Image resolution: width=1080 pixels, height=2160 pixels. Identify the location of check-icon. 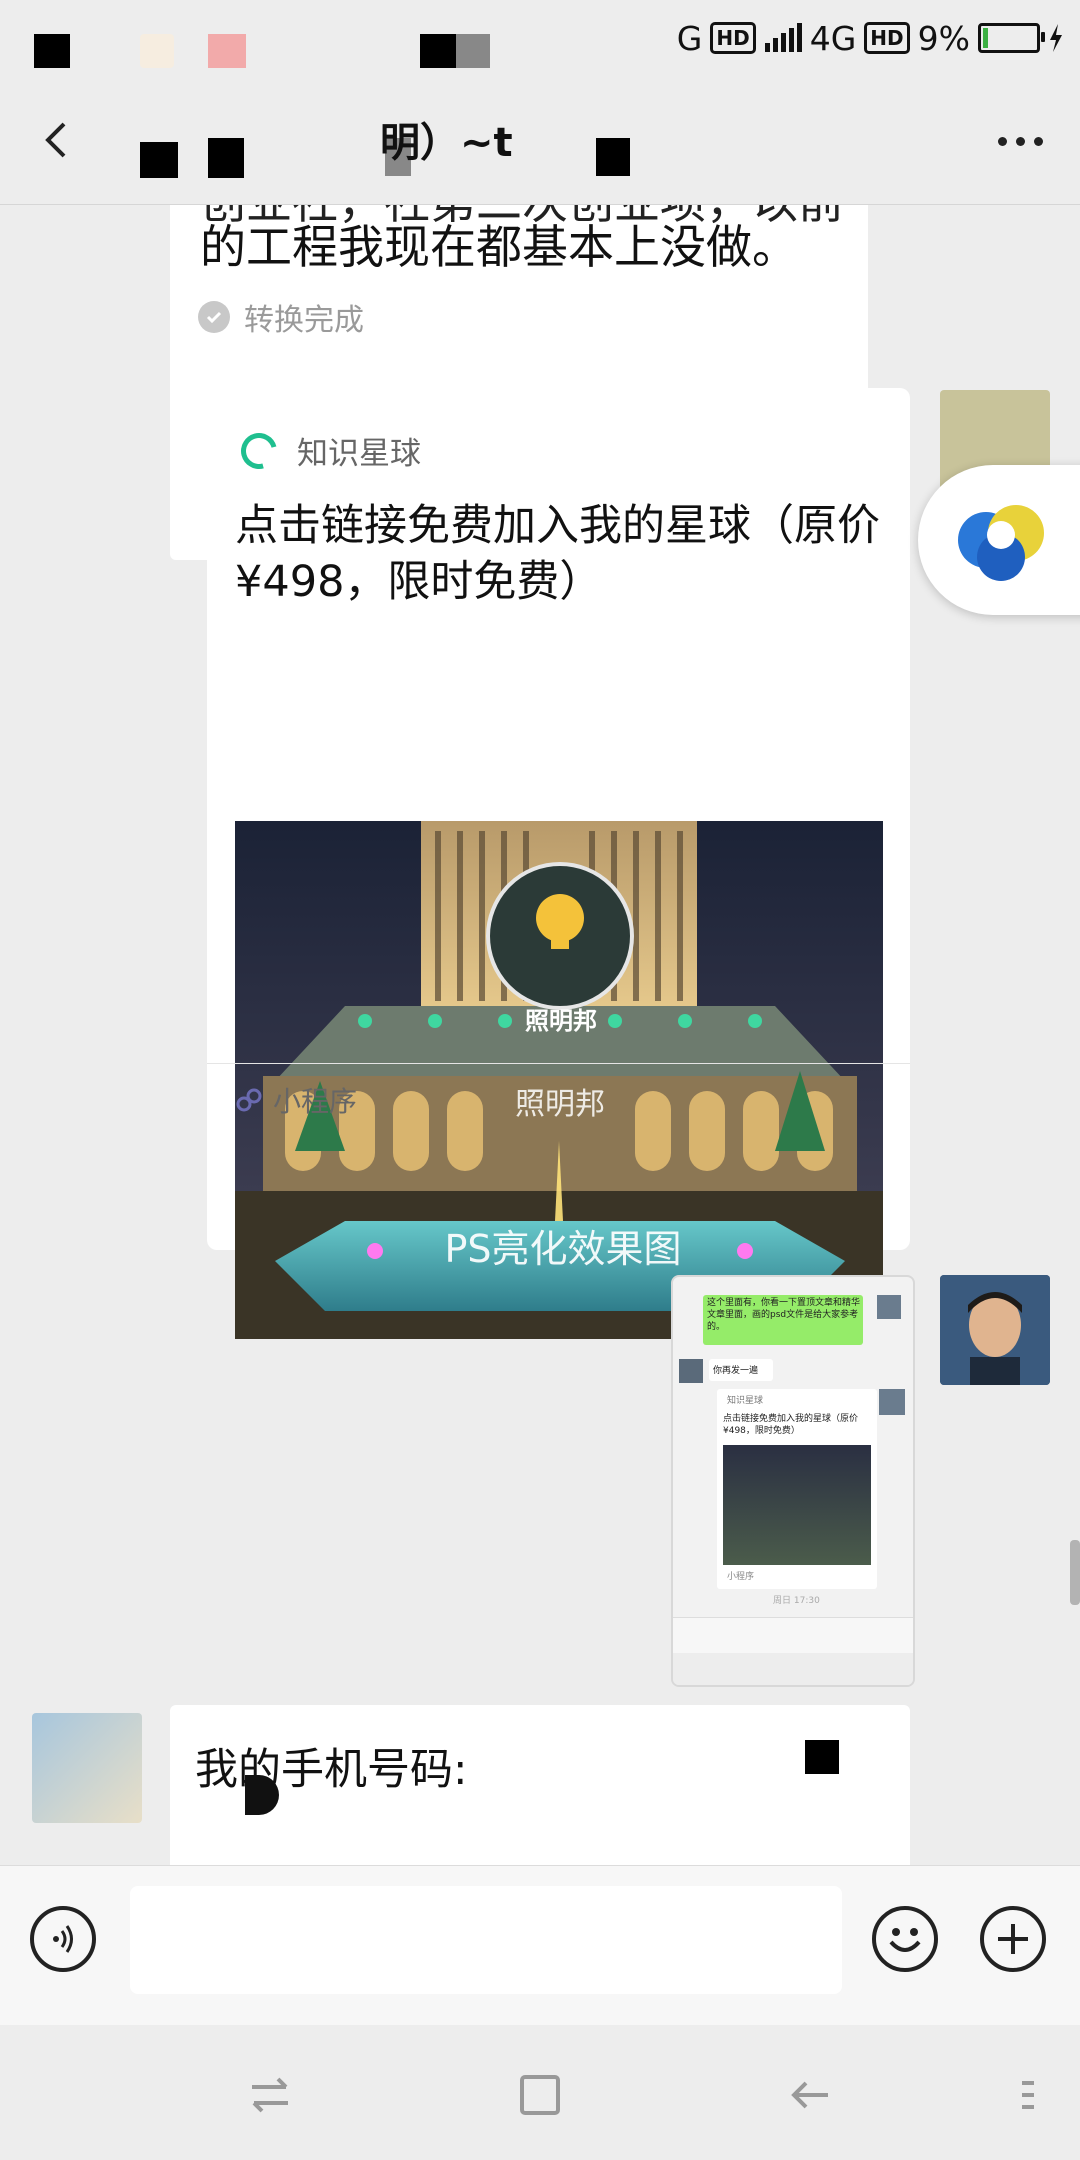
(214, 317).